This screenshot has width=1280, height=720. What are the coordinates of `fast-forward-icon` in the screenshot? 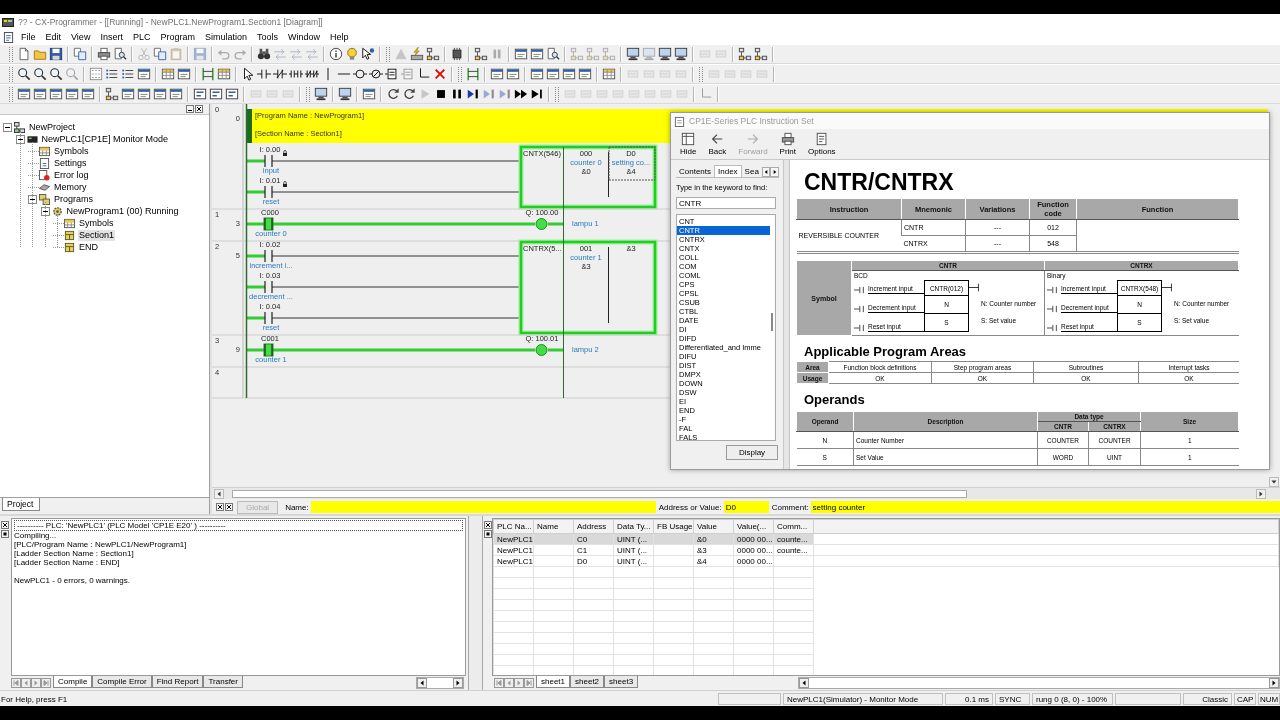 It's located at (521, 94).